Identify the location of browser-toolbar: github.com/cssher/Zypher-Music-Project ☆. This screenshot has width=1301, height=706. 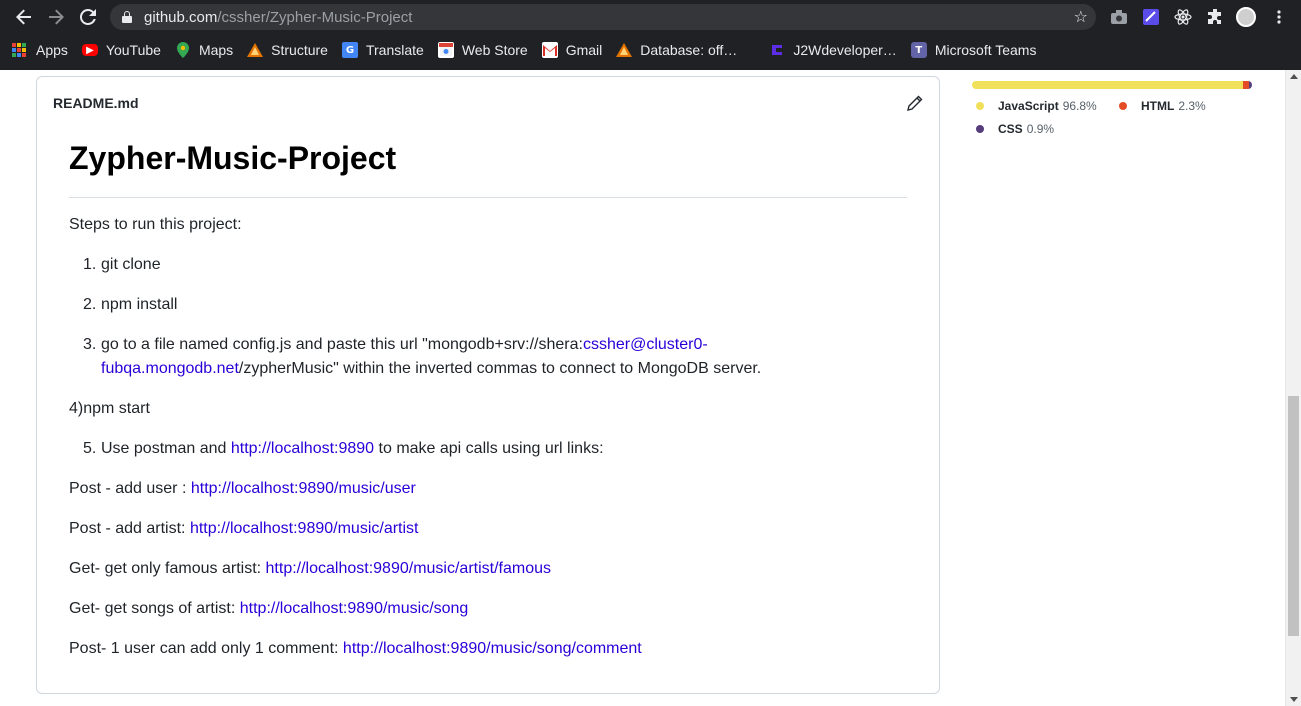
(650, 17).